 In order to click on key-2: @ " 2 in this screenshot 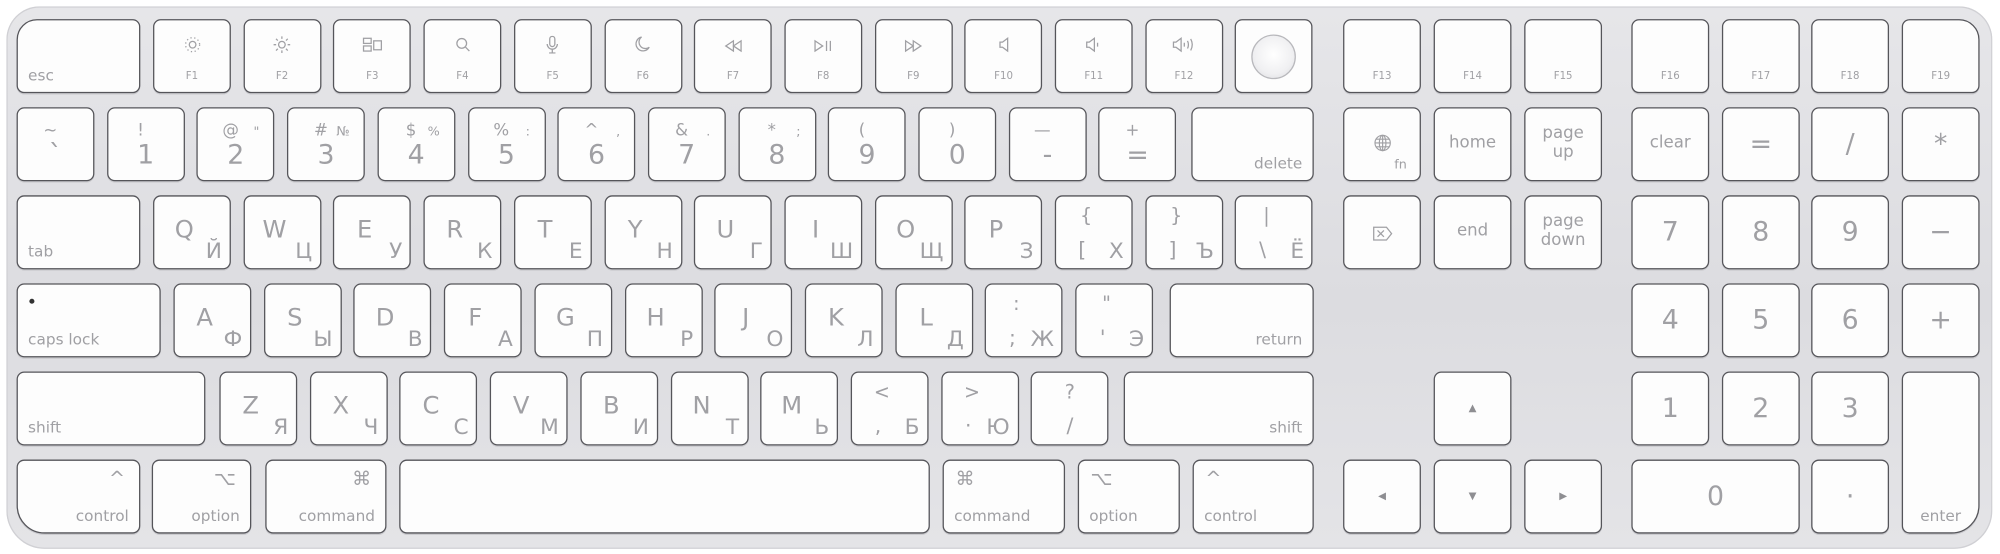, I will do `click(235, 144)`.